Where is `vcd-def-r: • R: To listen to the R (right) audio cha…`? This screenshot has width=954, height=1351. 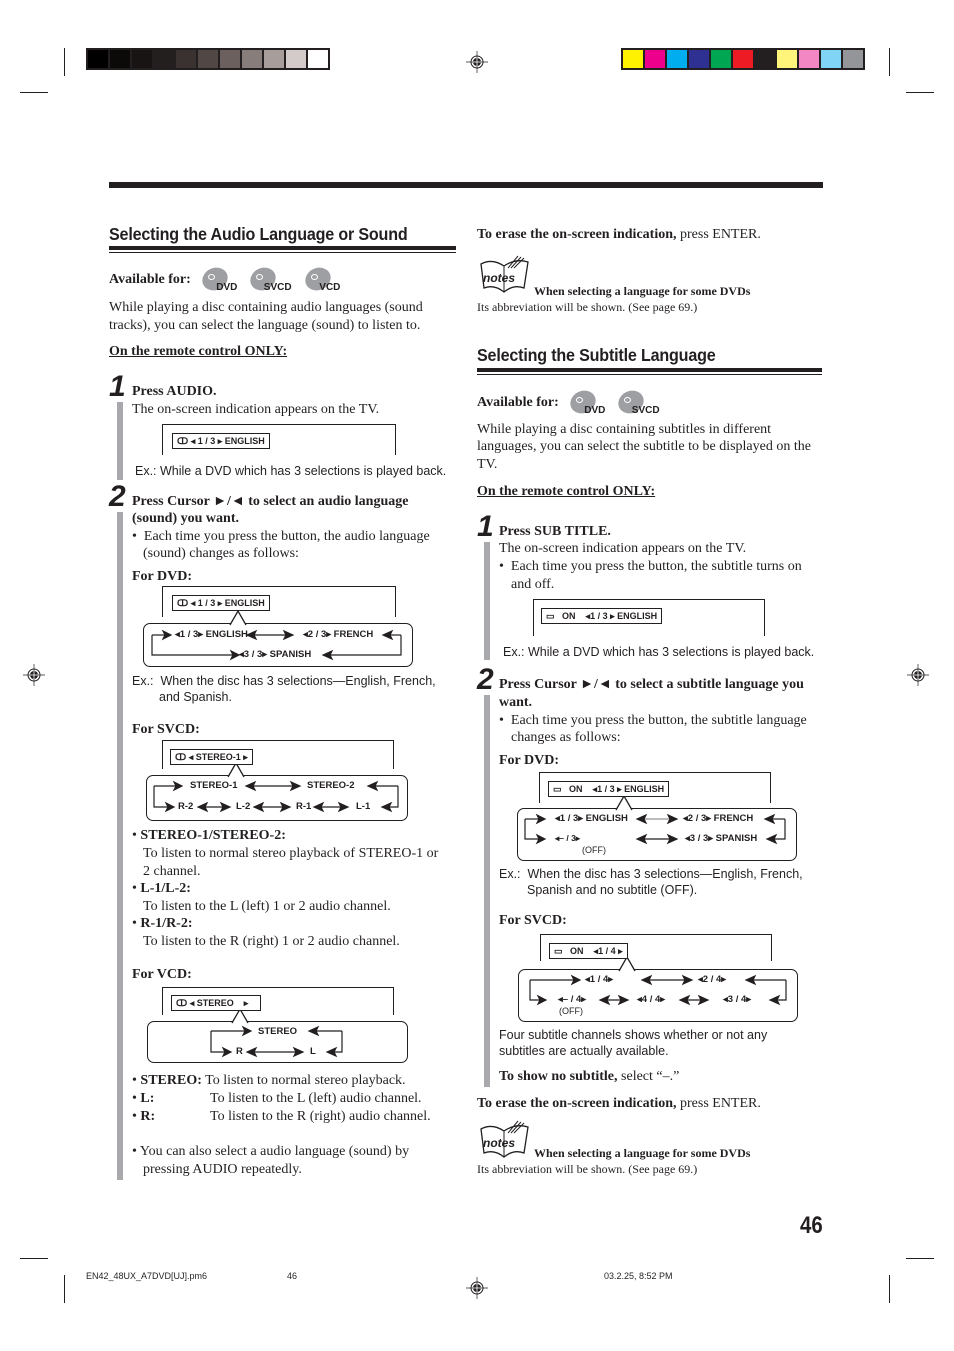
vcd-def-r: • R: To listen to the R (right) audio cha… is located at coordinates (281, 1116).